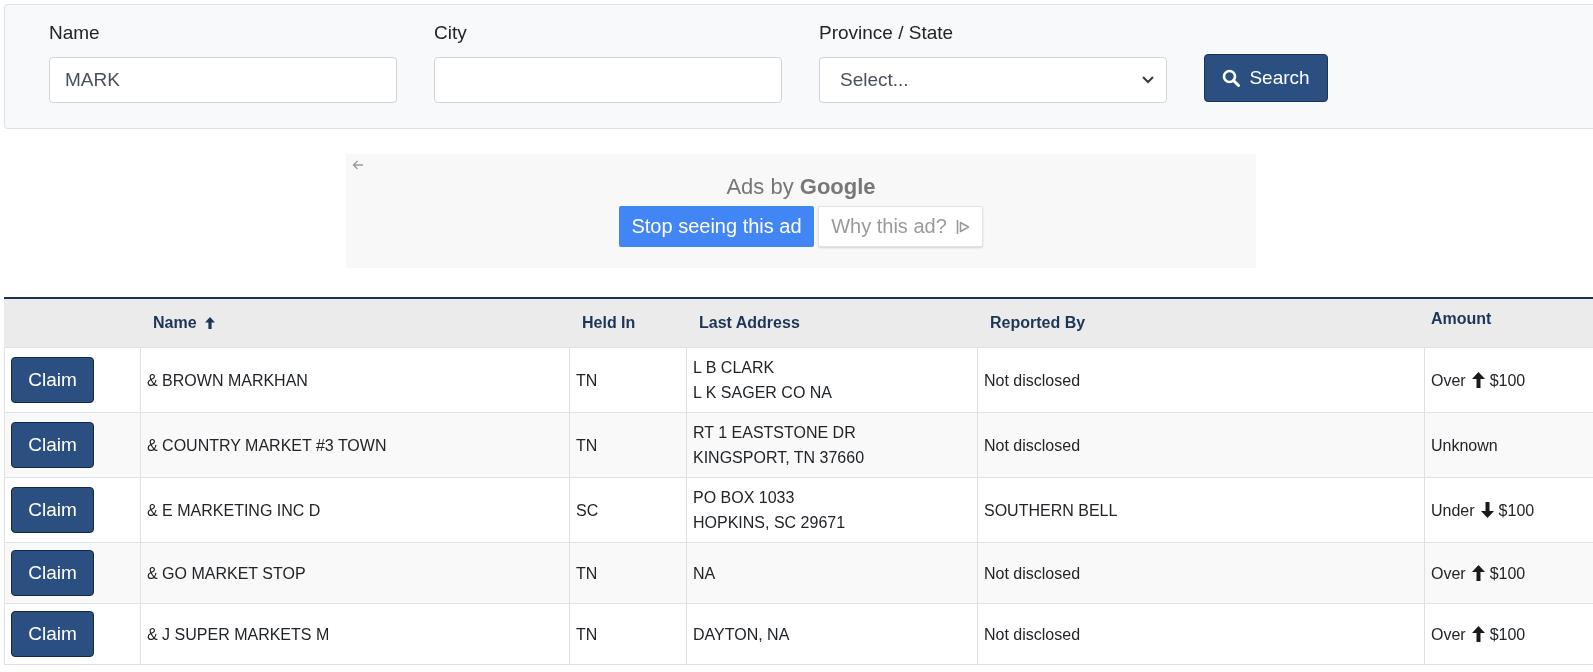  I want to click on address-cell: RT 1 EASTSTONE DR KINGSPORT, TN 37660, so click(832, 445).